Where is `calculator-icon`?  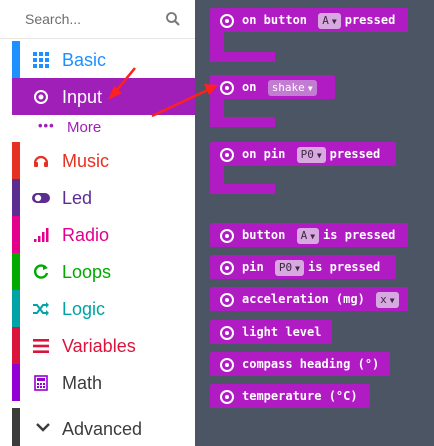
calculator-icon is located at coordinates (41, 383).